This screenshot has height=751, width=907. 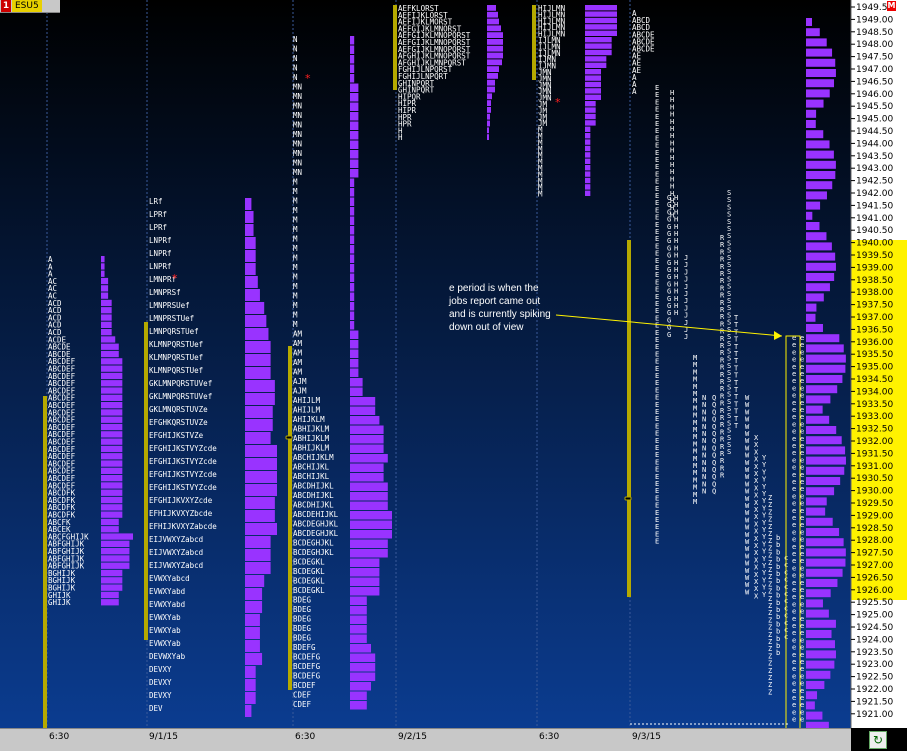 I want to click on tpo-row: KLMNPQRSTUef, so click(x=176, y=344).